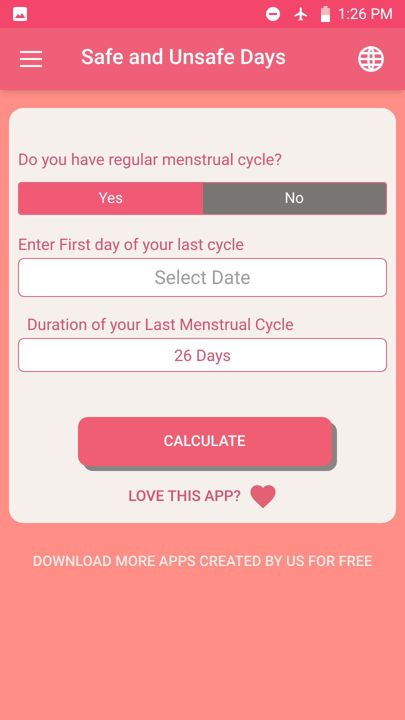 Image resolution: width=405 pixels, height=720 pixels. What do you see at coordinates (131, 245) in the screenshot?
I see `date-label: Enter First day of your last cycle` at bounding box center [131, 245].